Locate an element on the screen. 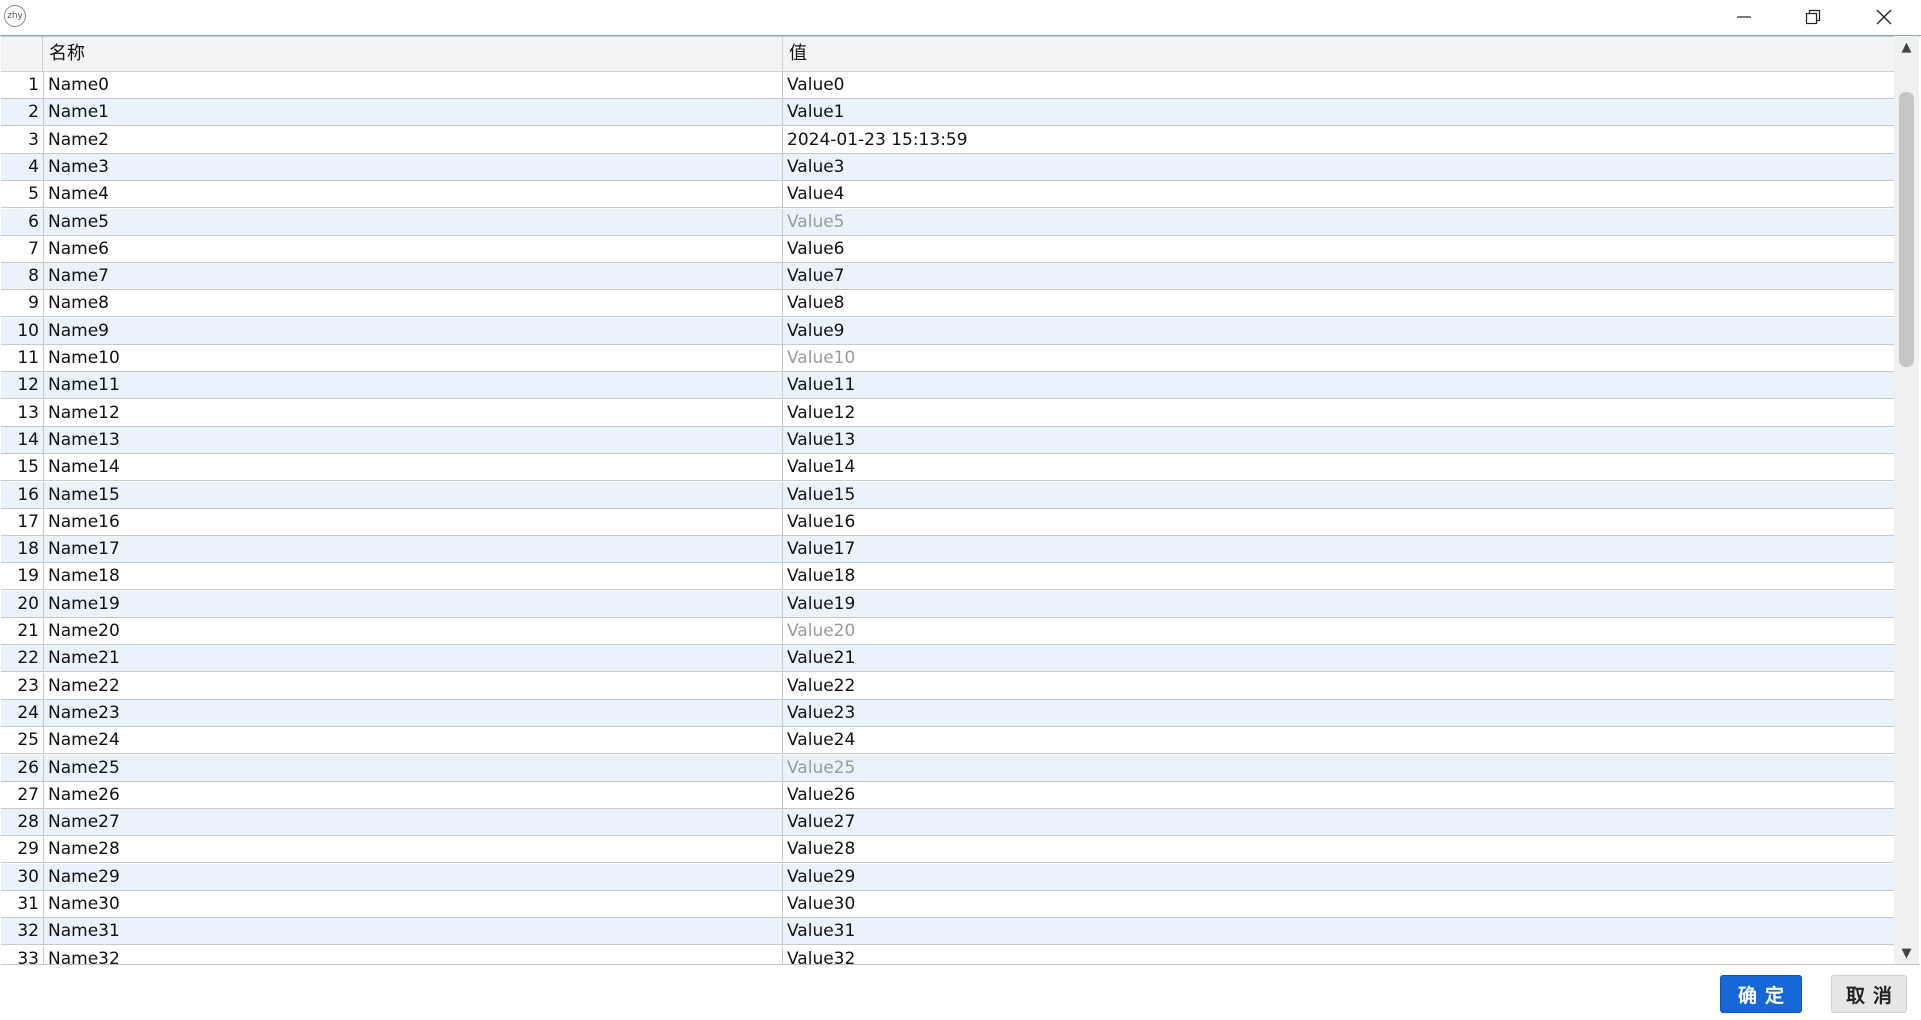  table-row: 11 Name10 Value10 is located at coordinates (948, 358).